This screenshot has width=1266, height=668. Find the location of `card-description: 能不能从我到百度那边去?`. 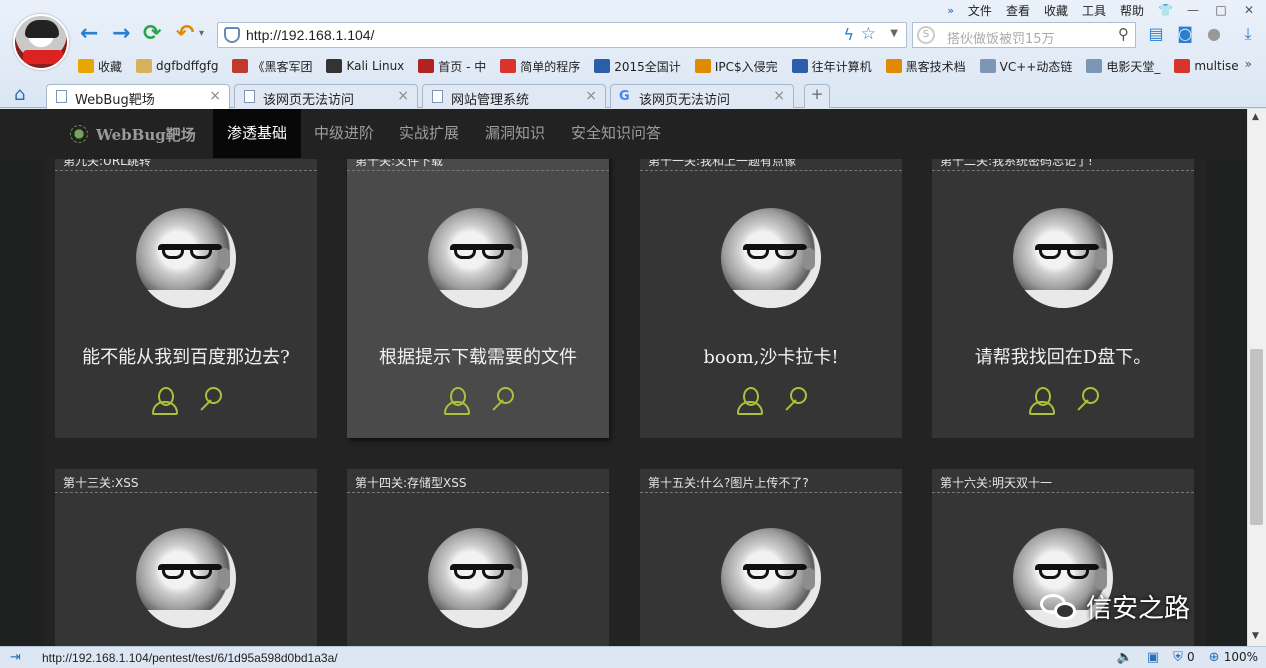

card-description: 能不能从我到百度那边去? is located at coordinates (186, 357).